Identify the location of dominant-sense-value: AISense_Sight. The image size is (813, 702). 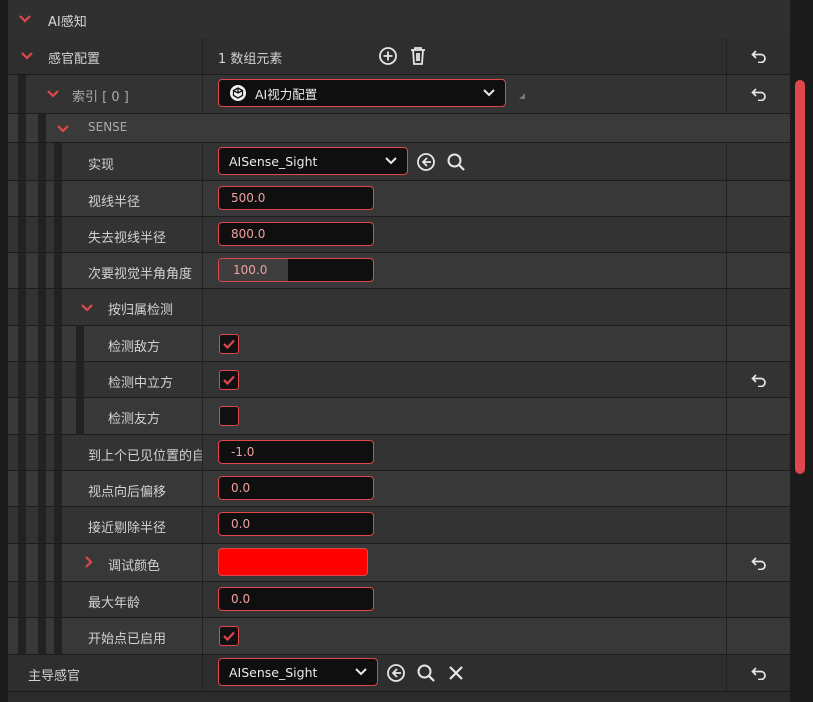
(273, 672).